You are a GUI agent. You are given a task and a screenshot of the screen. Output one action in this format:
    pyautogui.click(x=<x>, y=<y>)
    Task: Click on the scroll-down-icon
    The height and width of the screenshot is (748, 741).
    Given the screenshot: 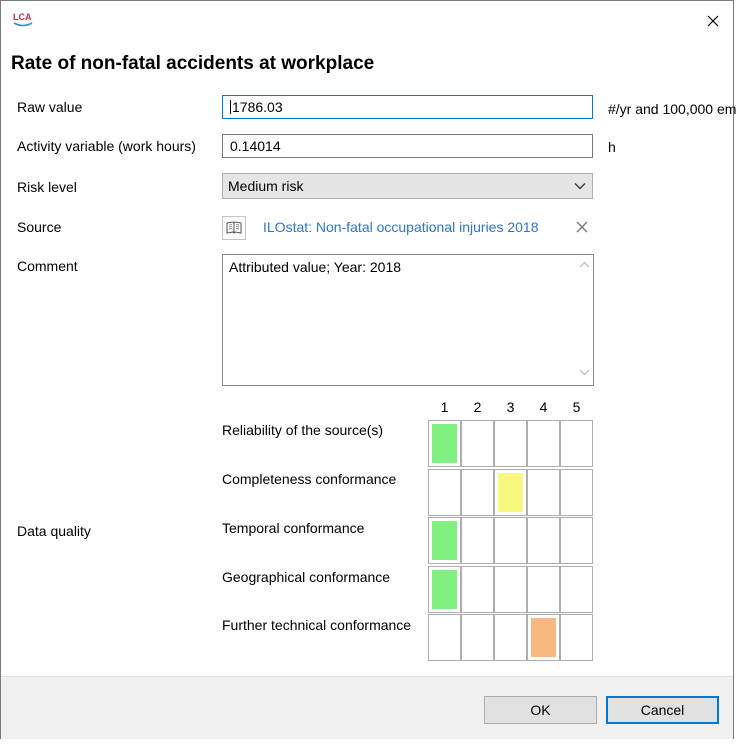 What is the action you would take?
    pyautogui.click(x=584, y=372)
    